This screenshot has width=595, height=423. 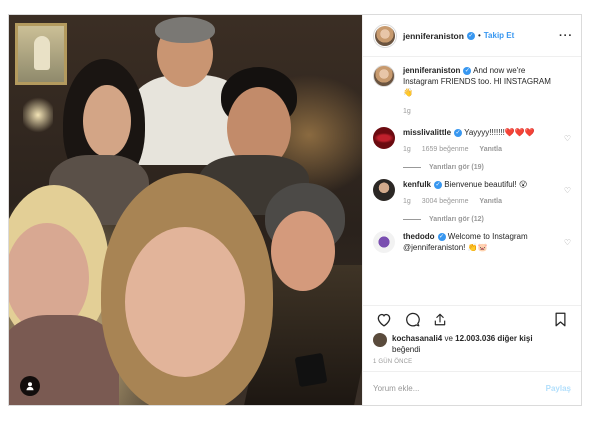 I want to click on author-username: jenniferaniston, so click(x=433, y=36).